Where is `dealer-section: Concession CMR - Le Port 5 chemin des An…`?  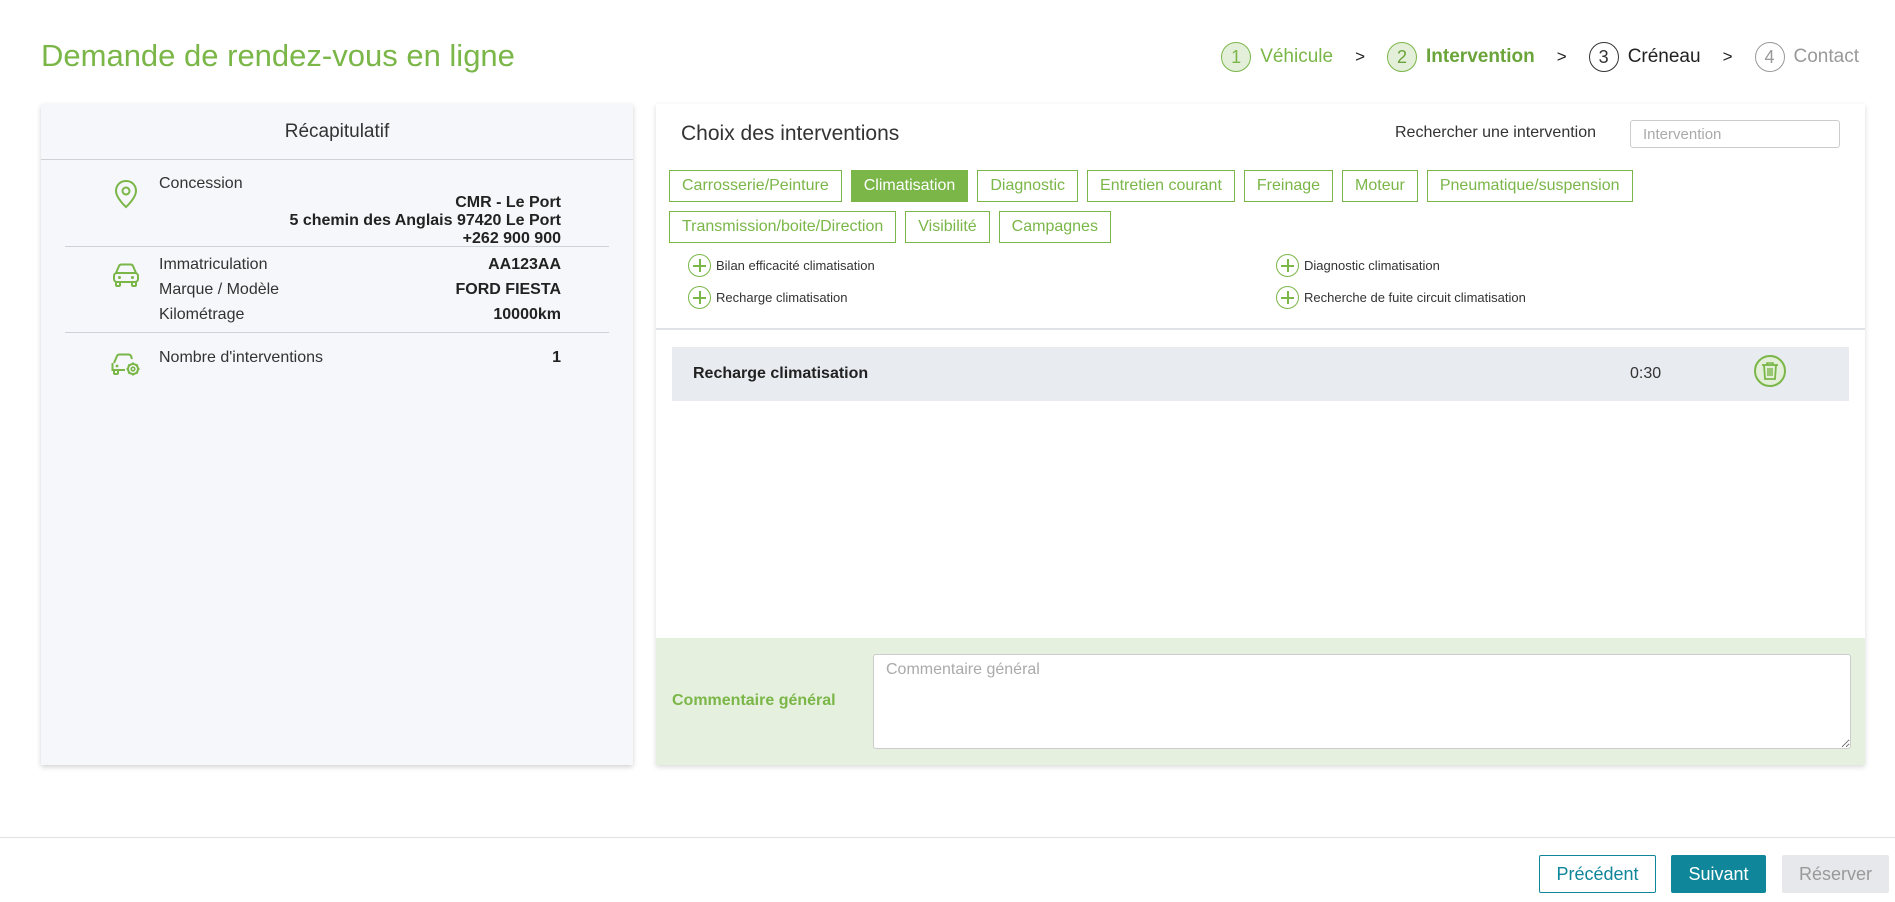
dealer-section: Concession CMR - Le Port 5 chemin des An… is located at coordinates (337, 203).